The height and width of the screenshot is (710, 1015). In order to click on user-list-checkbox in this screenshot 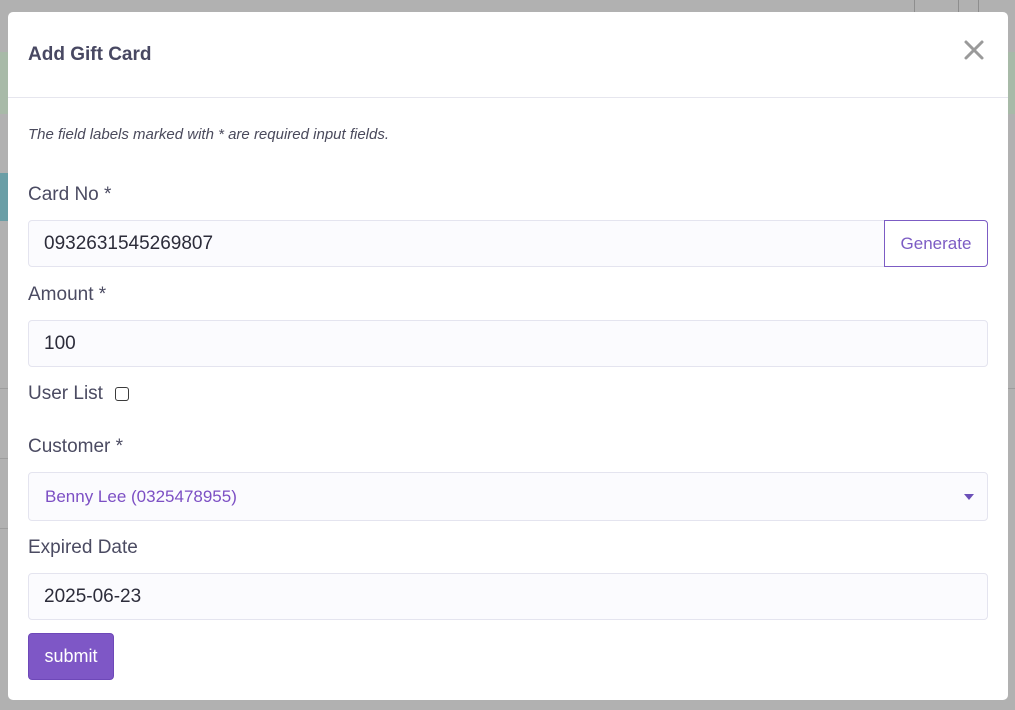, I will do `click(122, 394)`.